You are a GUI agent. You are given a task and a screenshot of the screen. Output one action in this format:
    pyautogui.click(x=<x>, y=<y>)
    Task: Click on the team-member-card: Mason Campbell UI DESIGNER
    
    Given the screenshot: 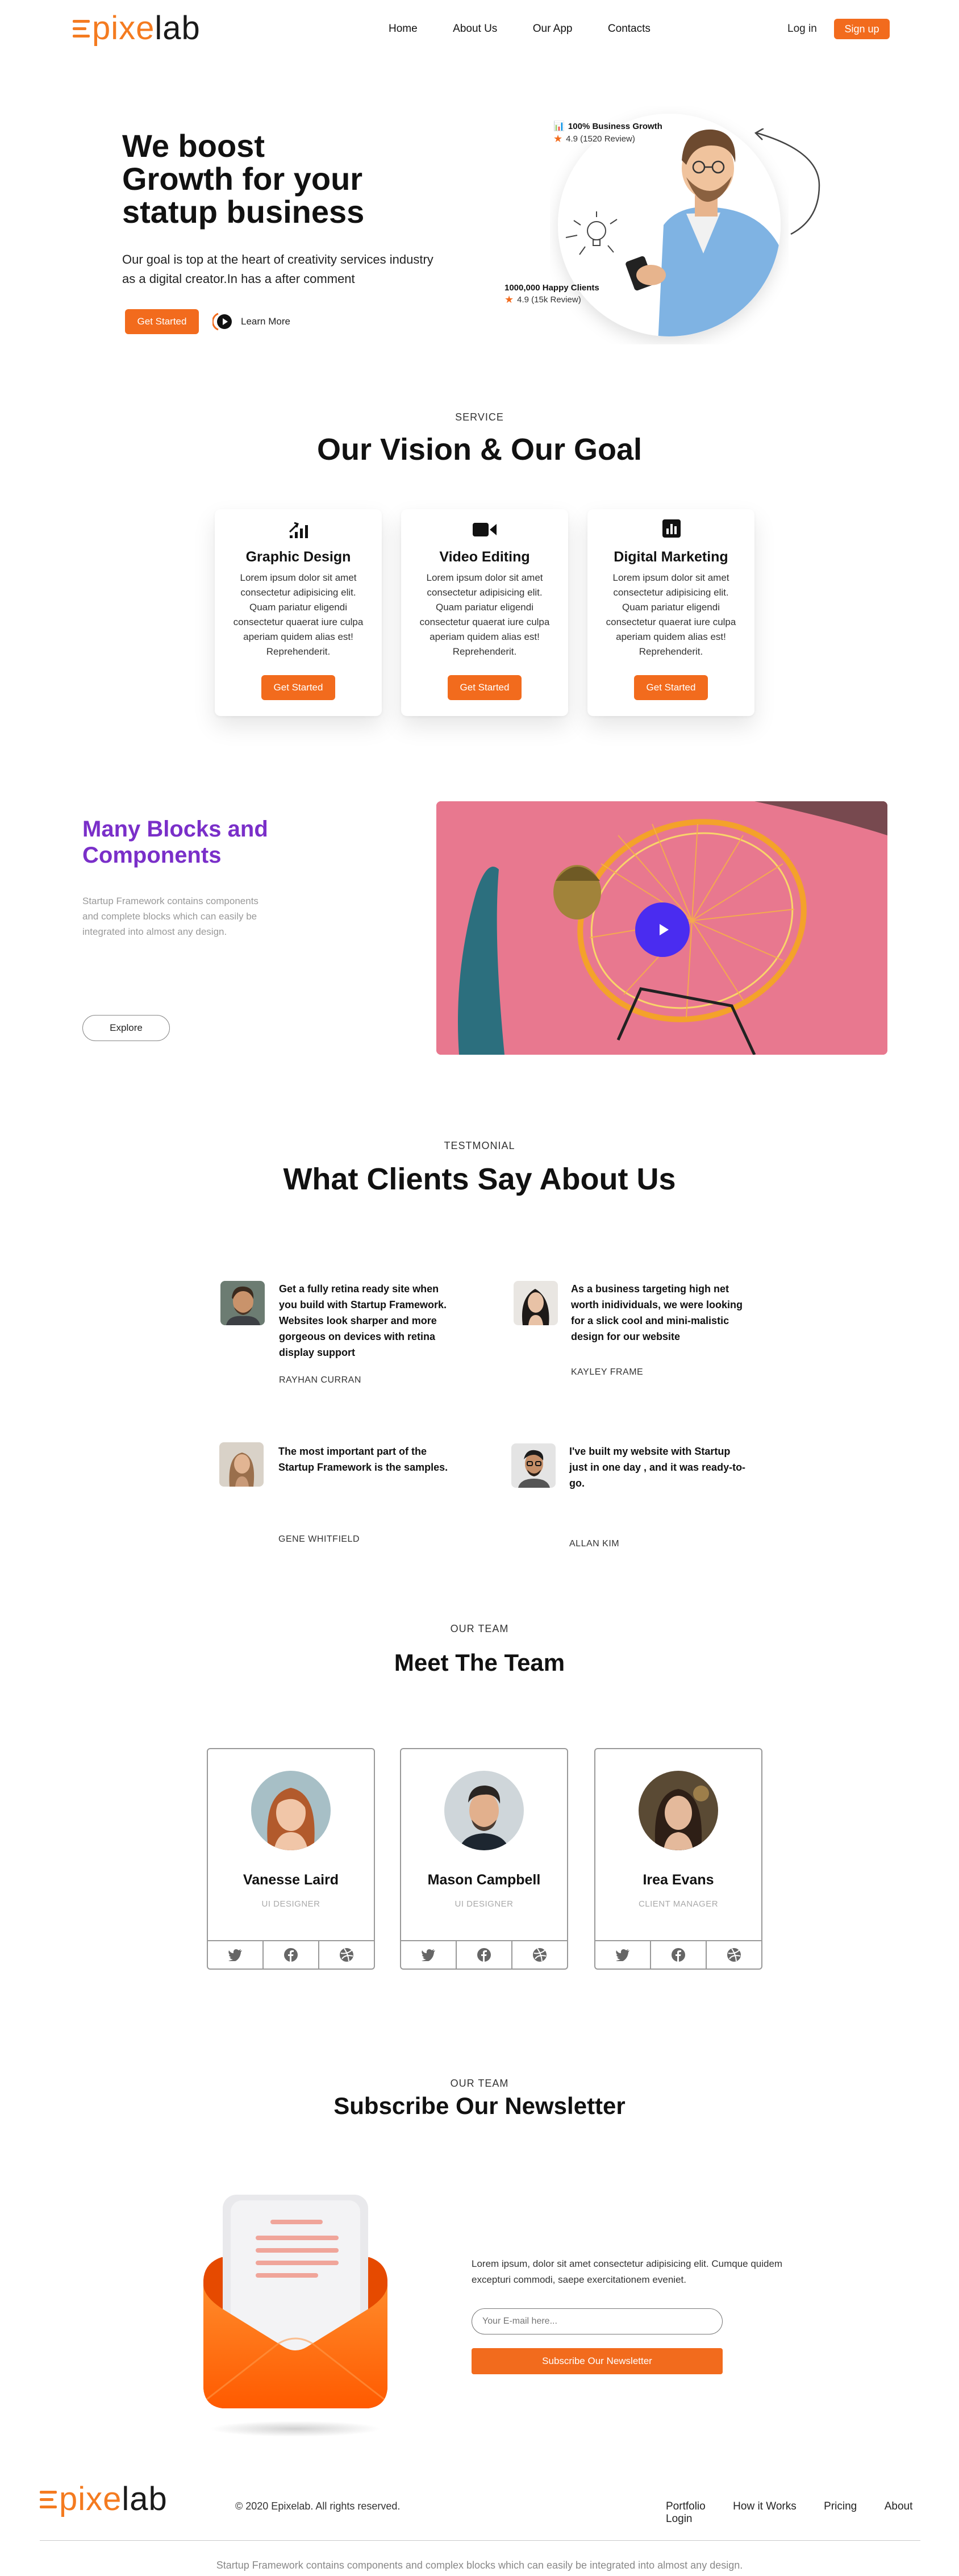 What is the action you would take?
    pyautogui.click(x=484, y=1859)
    